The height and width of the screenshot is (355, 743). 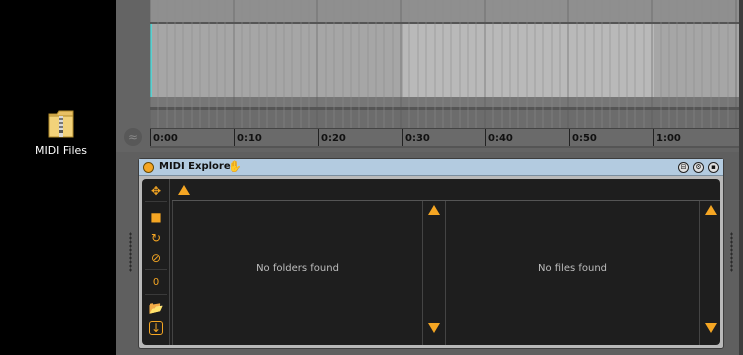 What do you see at coordinates (197, 166) in the screenshot?
I see `device-title: MIDI Explorer` at bounding box center [197, 166].